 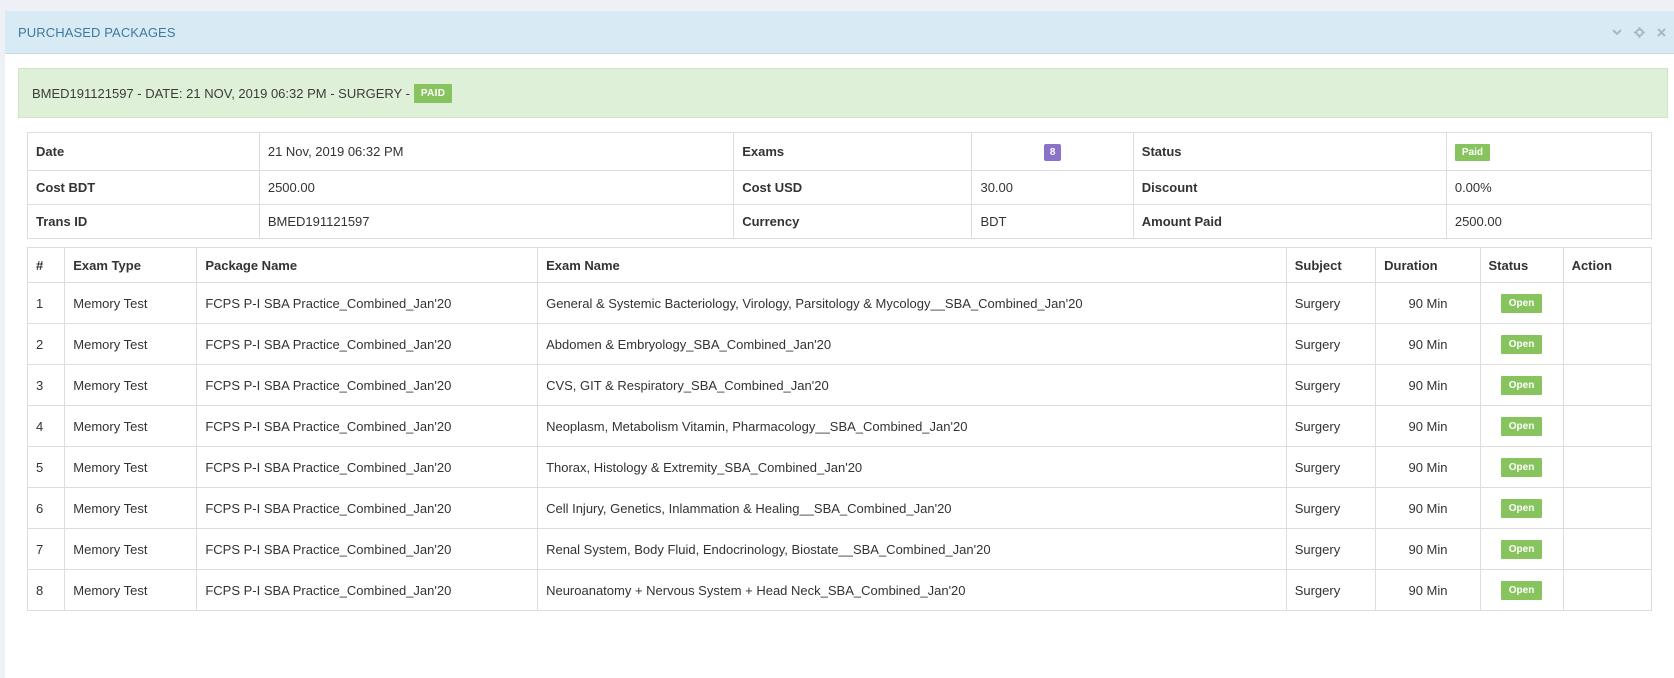 What do you see at coordinates (496, 221) in the screenshot?
I see `trans-id-value: BMED191121597` at bounding box center [496, 221].